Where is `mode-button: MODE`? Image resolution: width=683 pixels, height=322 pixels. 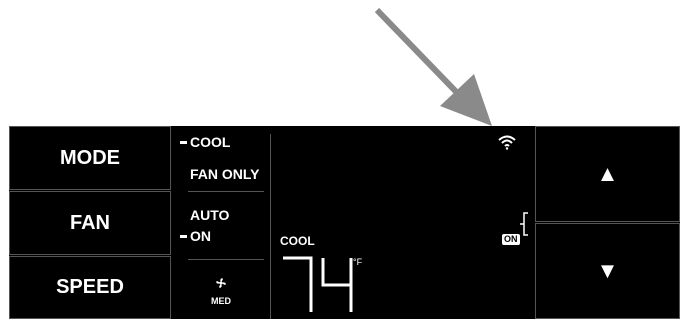
mode-button: MODE is located at coordinates (90, 158).